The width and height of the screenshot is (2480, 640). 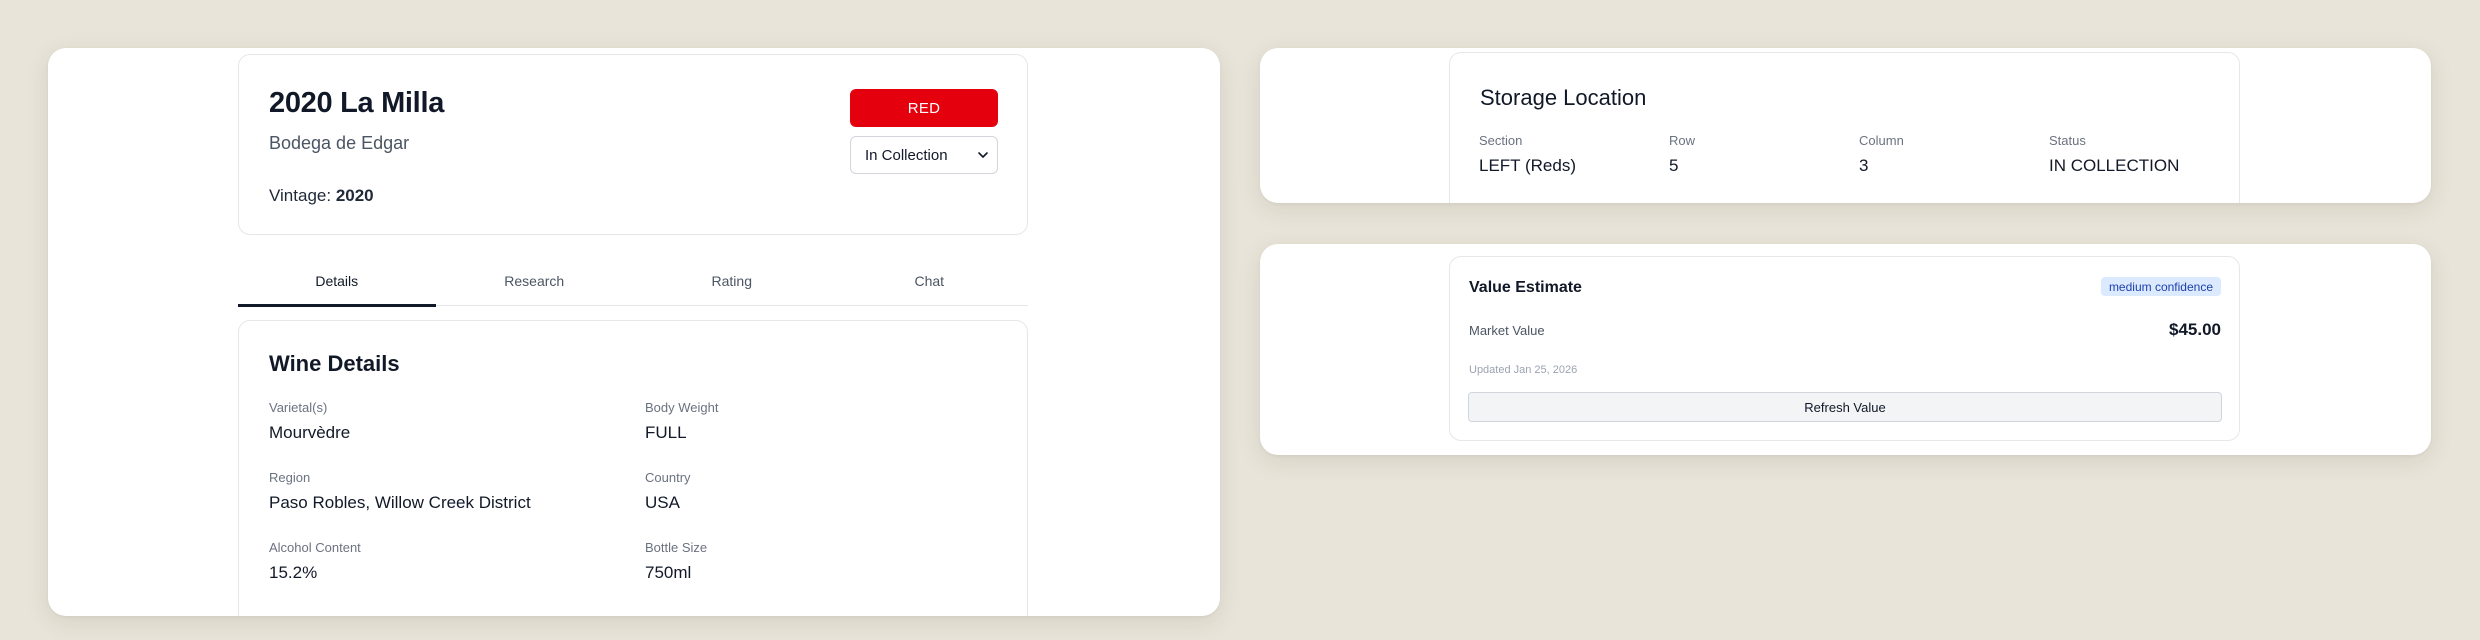 What do you see at coordinates (357, 103) in the screenshot?
I see `wine-title: 2020 La Milla` at bounding box center [357, 103].